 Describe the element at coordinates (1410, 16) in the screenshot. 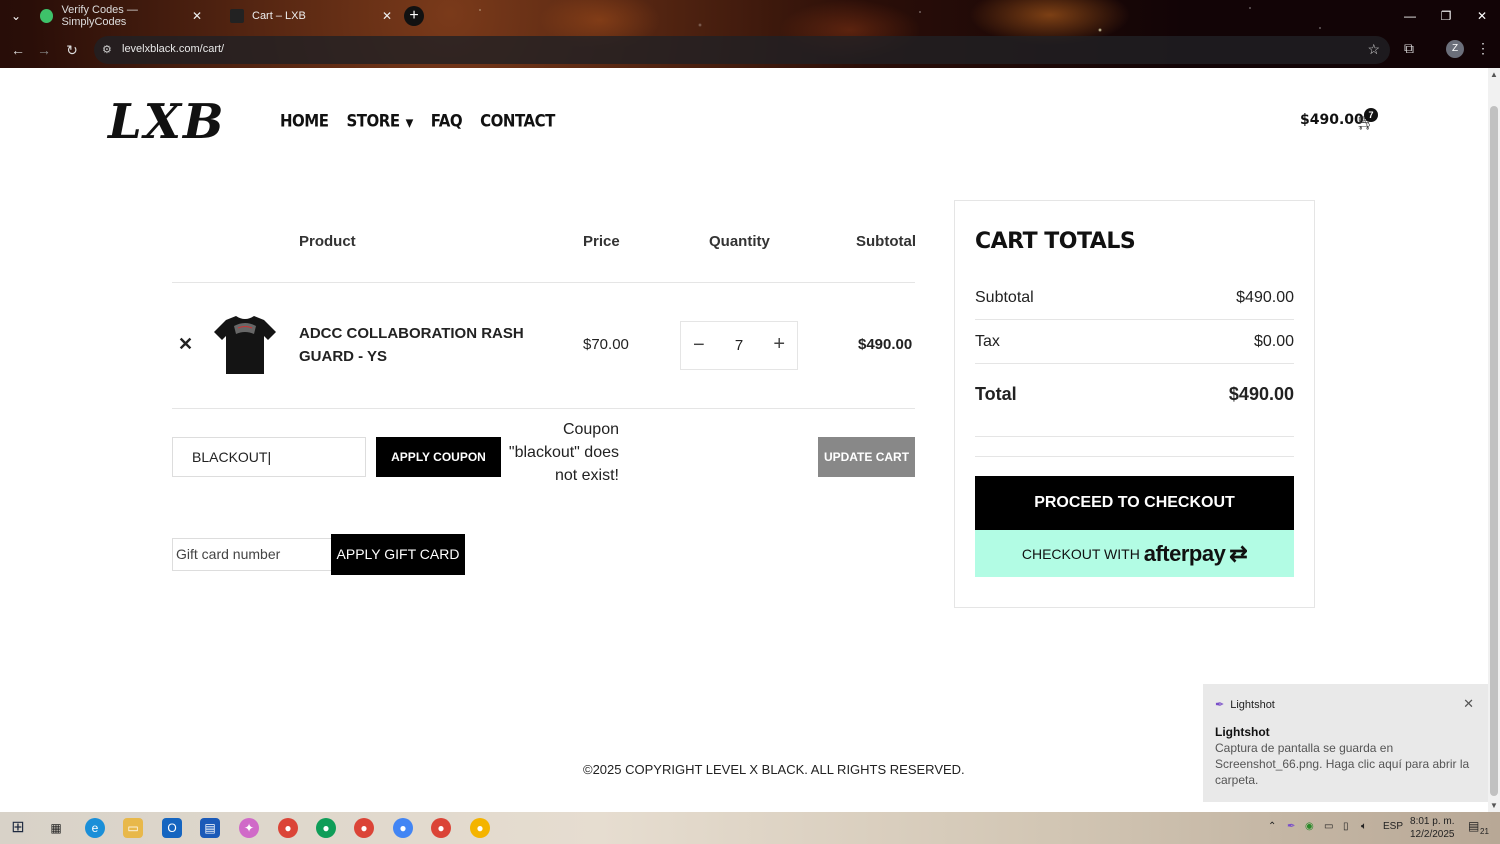

I see `minimize-icon: —` at that location.